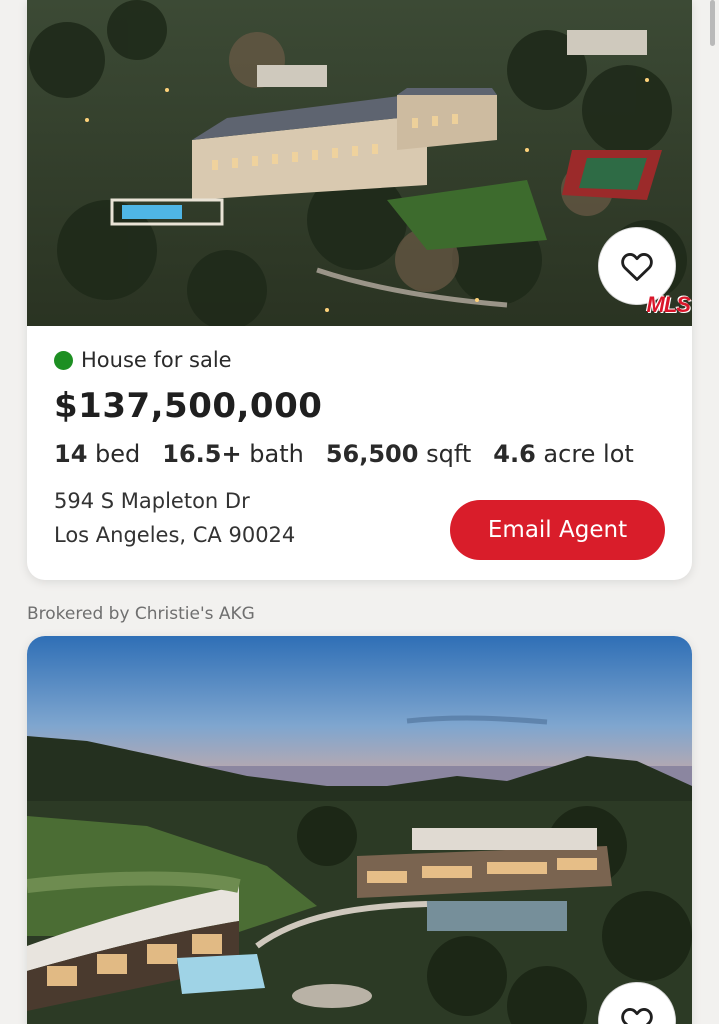  I want to click on sqft-value: 56,500, so click(372, 454).